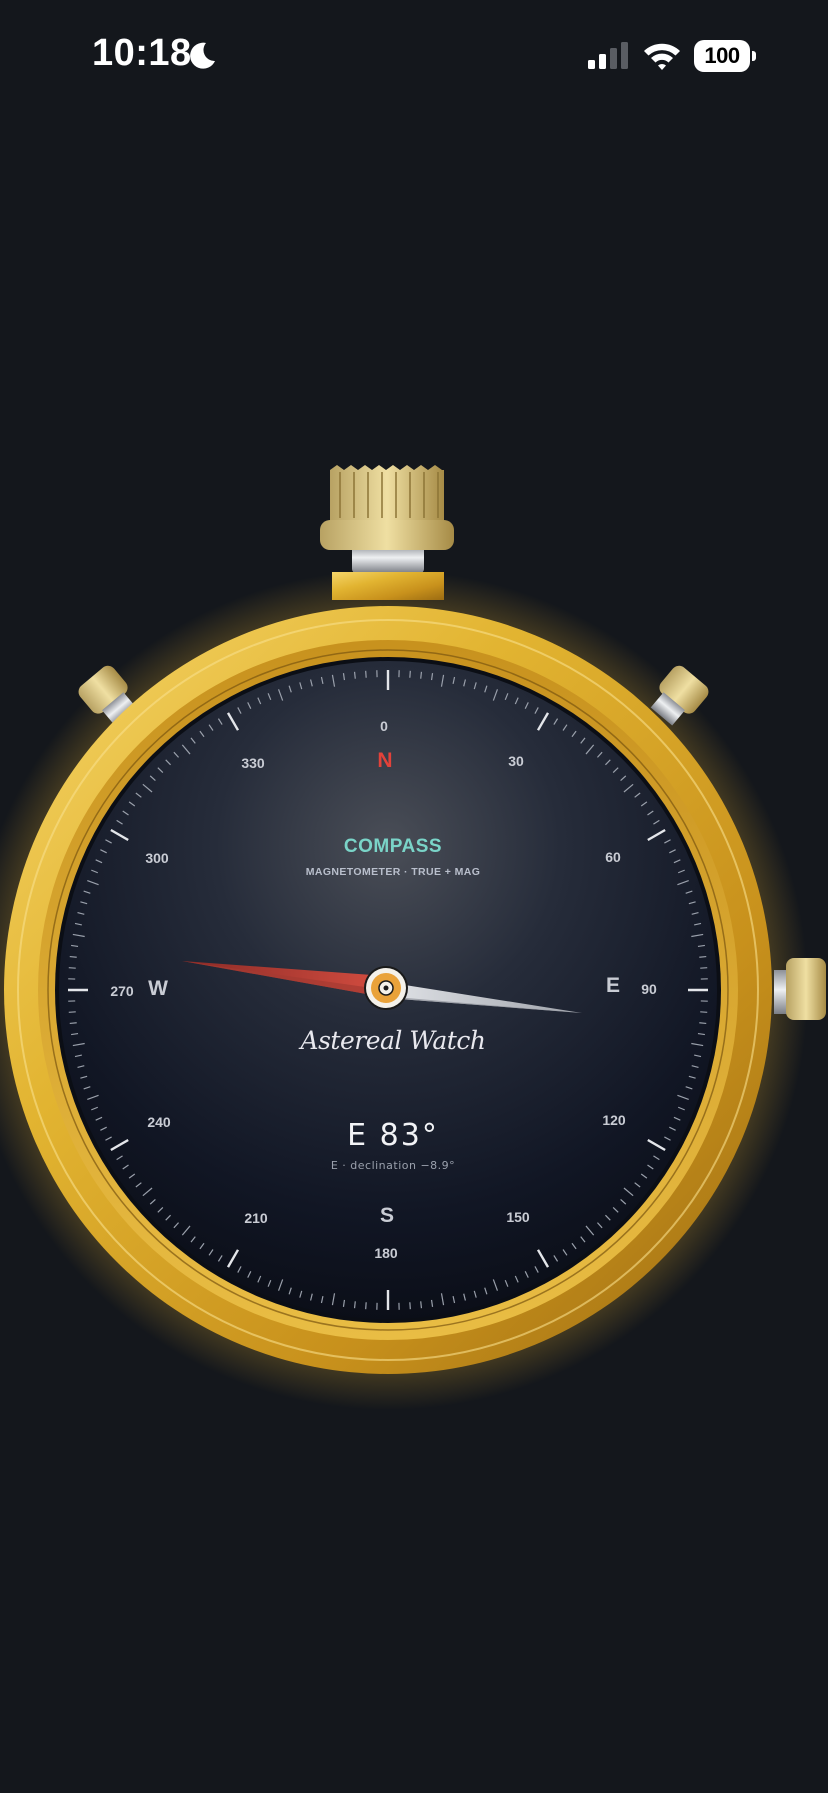  I want to click on degree-label-90: 90, so click(649, 989).